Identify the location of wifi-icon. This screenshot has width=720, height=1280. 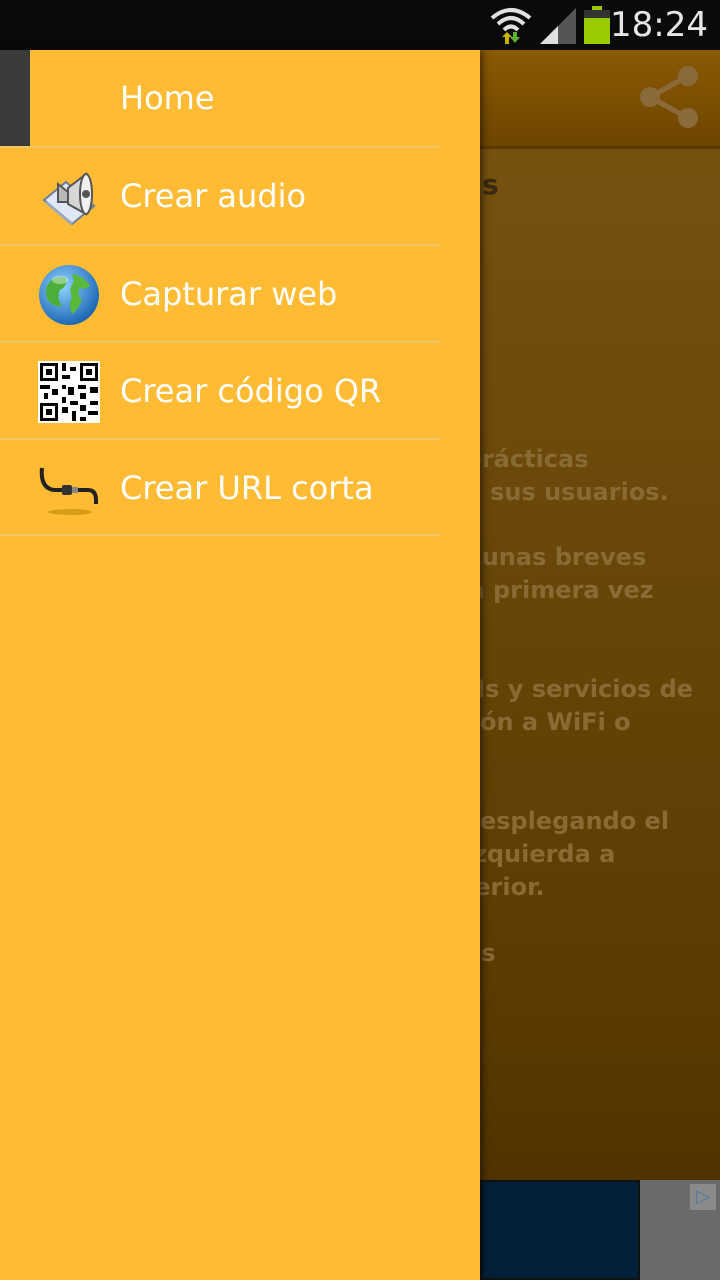
(511, 26).